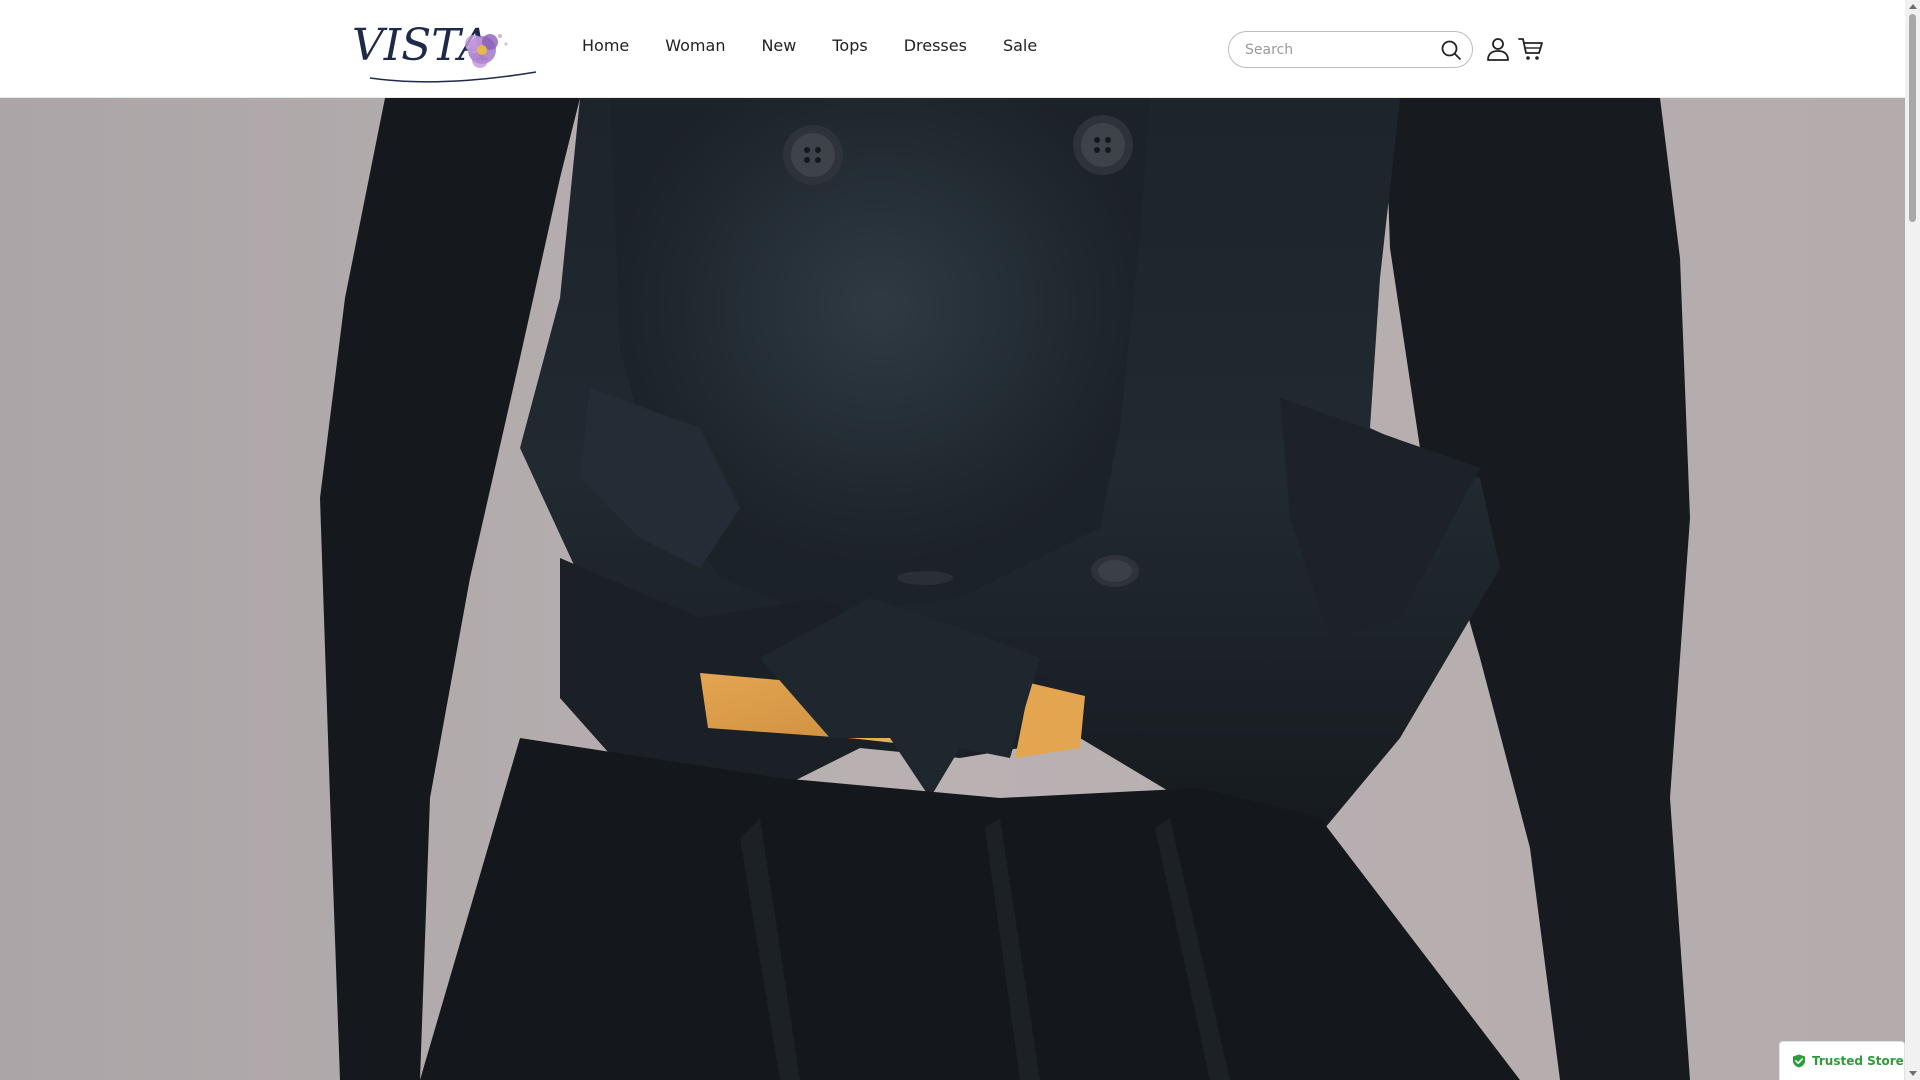 This screenshot has width=1920, height=1080. Describe the element at coordinates (1498, 49) in the screenshot. I see `user-icon` at that location.